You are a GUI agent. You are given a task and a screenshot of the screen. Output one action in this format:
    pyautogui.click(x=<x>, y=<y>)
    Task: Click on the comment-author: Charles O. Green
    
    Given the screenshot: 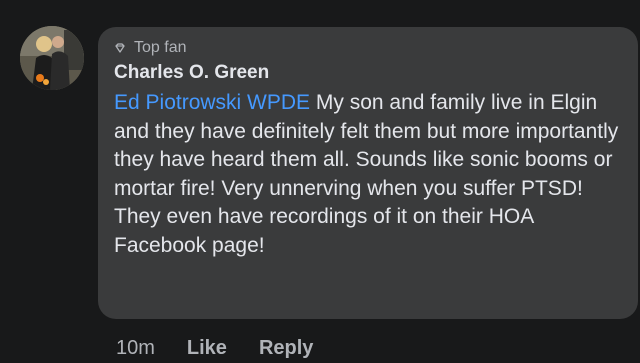 What is the action you would take?
    pyautogui.click(x=368, y=73)
    